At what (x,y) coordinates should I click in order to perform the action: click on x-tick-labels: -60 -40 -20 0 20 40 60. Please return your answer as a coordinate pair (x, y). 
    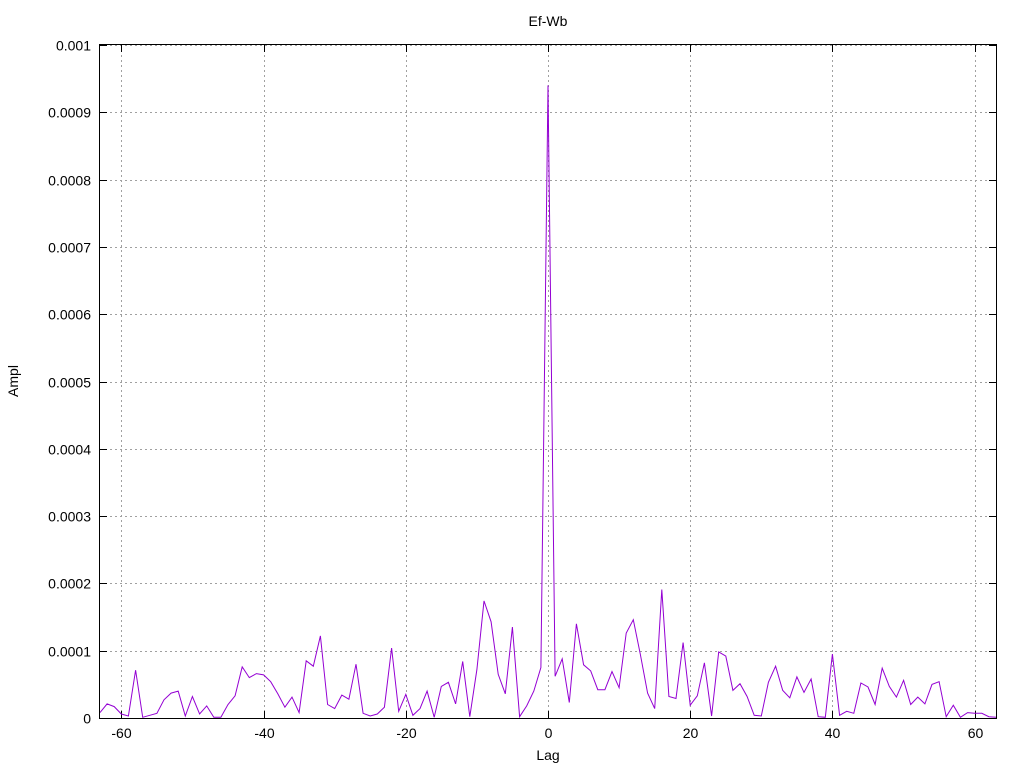
    Looking at the image, I should click on (547, 733).